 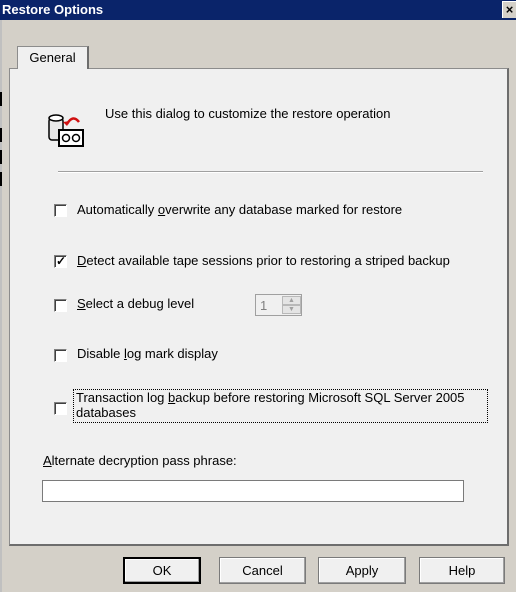 What do you see at coordinates (291, 300) in the screenshot?
I see `spin-up-button: ▲` at bounding box center [291, 300].